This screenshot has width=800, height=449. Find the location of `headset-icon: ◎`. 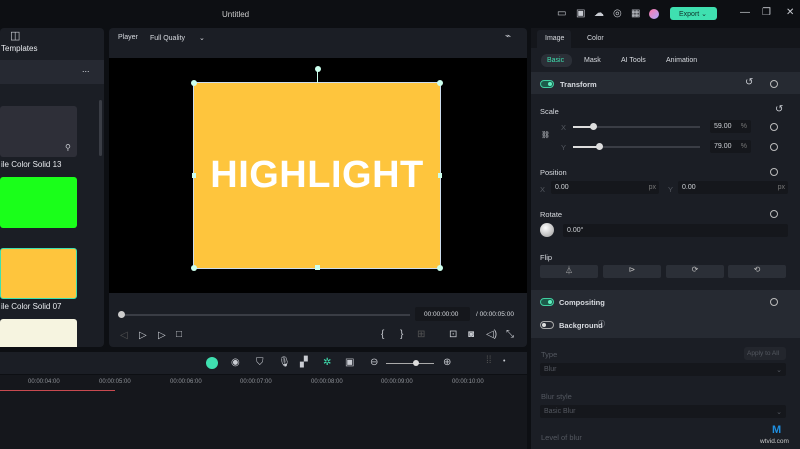

headset-icon: ◎ is located at coordinates (617, 14).